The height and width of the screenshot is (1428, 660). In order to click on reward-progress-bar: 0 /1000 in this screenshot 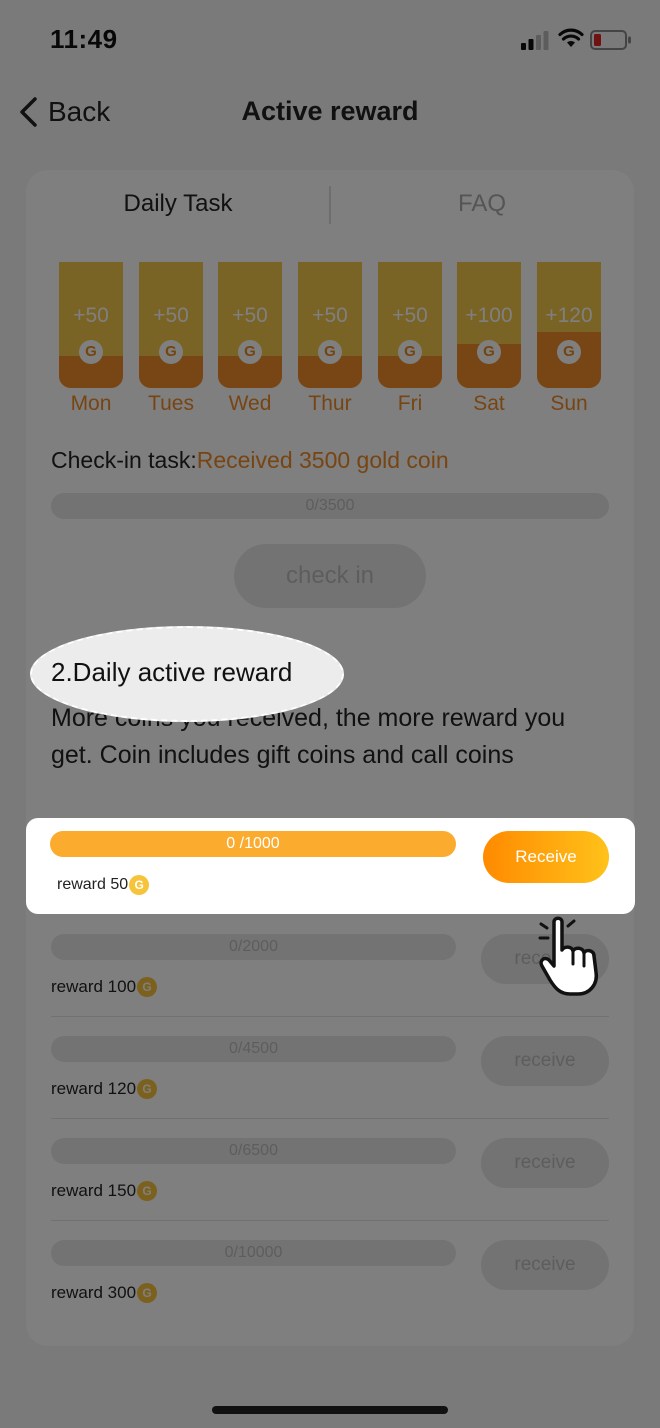, I will do `click(253, 844)`.